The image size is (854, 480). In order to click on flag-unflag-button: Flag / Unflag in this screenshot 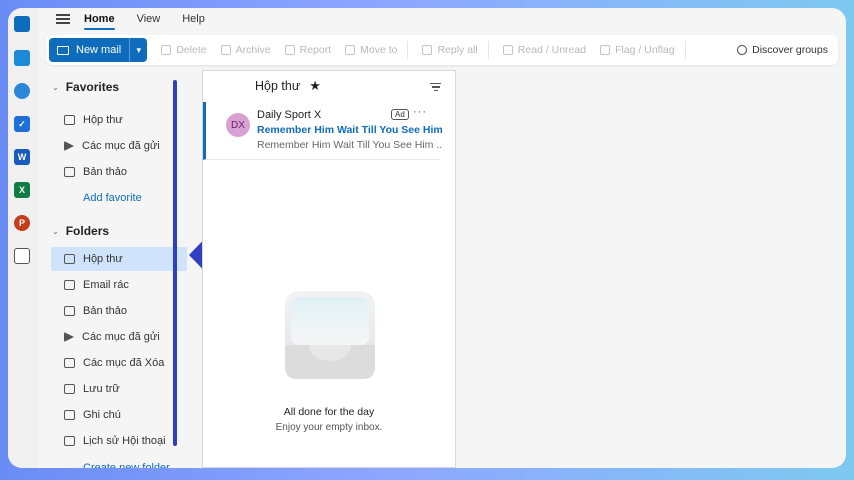, I will do `click(637, 50)`.